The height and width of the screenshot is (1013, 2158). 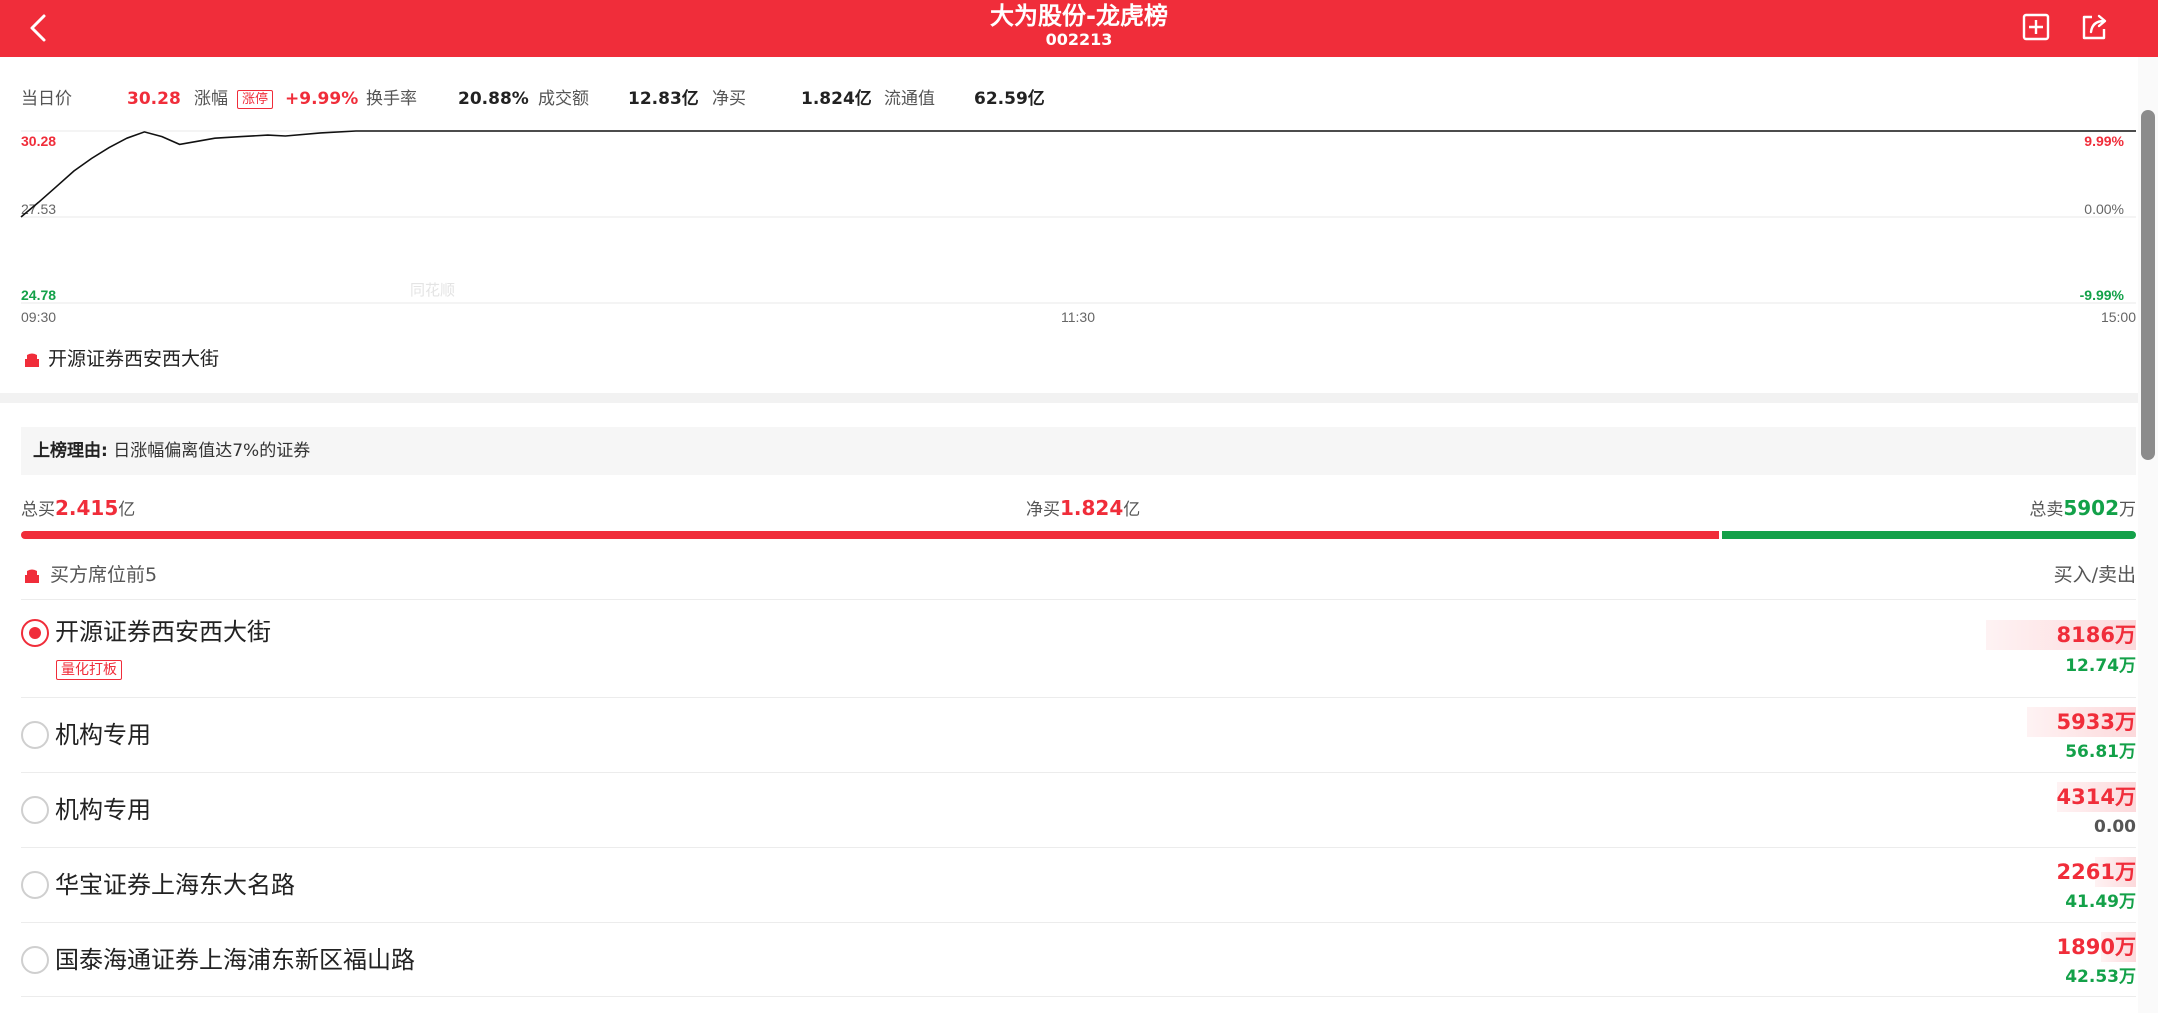 I want to click on top-bar: 大为股份-龙虎榜 002213, so click(x=1079, y=28).